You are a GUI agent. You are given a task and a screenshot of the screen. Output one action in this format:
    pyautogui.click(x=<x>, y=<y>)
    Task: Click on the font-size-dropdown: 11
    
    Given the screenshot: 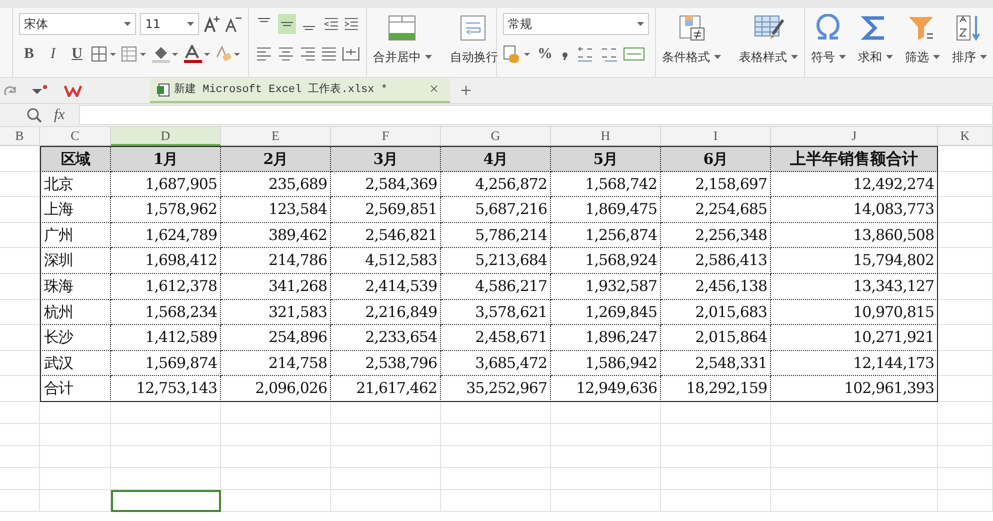 What is the action you would take?
    pyautogui.click(x=169, y=24)
    